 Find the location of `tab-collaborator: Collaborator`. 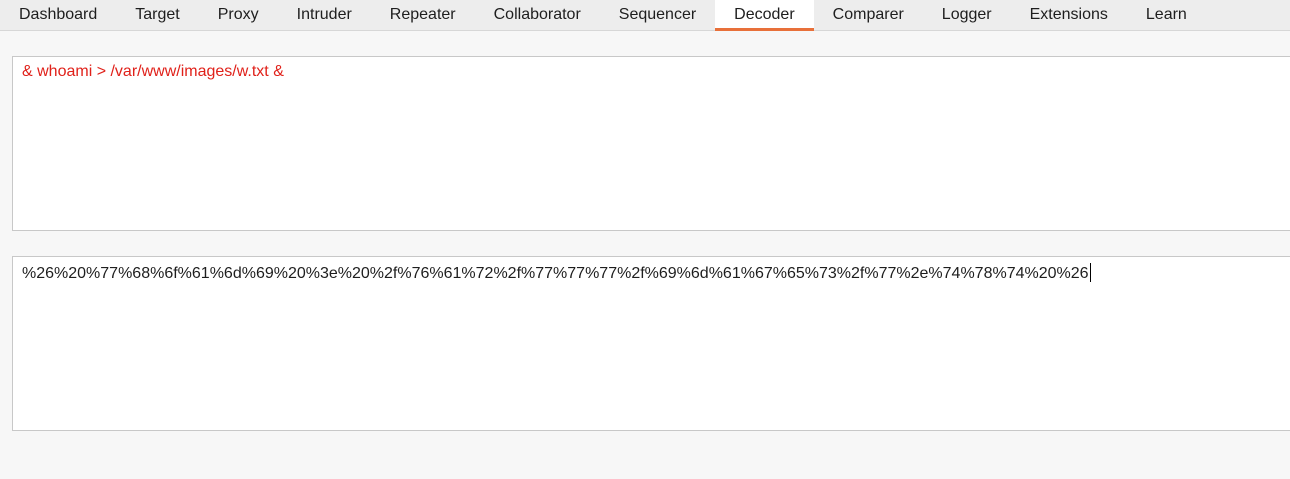

tab-collaborator: Collaborator is located at coordinates (537, 15).